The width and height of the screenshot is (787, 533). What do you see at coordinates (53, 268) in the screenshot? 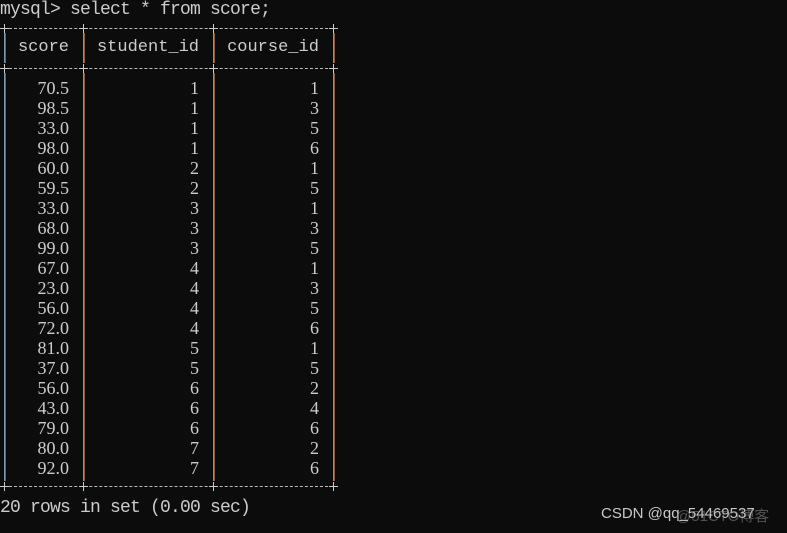
I see `cell-score: 67.0` at bounding box center [53, 268].